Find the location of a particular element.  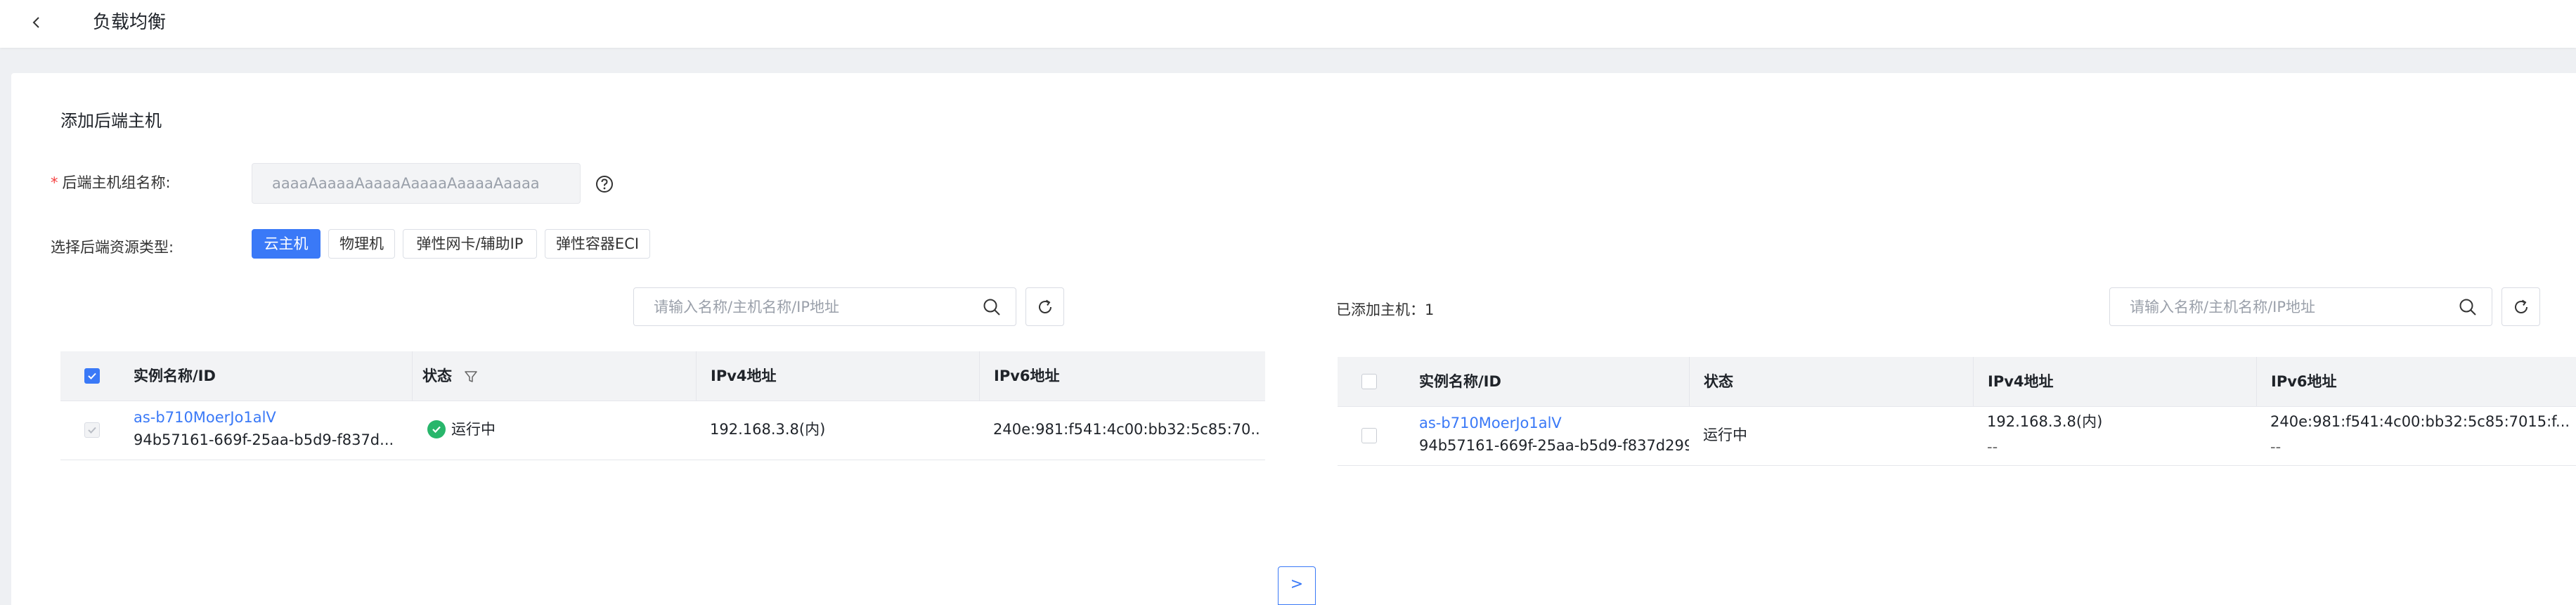

type-eci-button: 弹性容器ECI is located at coordinates (597, 244).